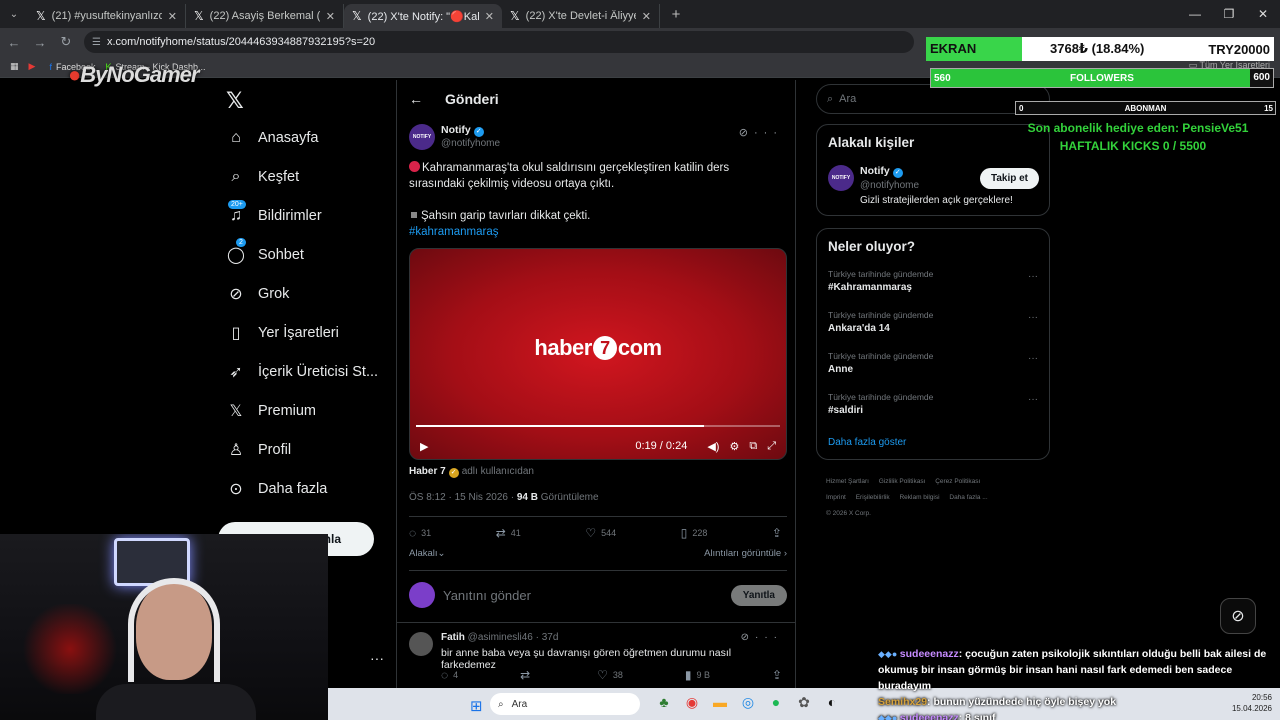  What do you see at coordinates (271, 411) in the screenshot?
I see `nav-item-premium: 𝕏 Premium` at bounding box center [271, 411].